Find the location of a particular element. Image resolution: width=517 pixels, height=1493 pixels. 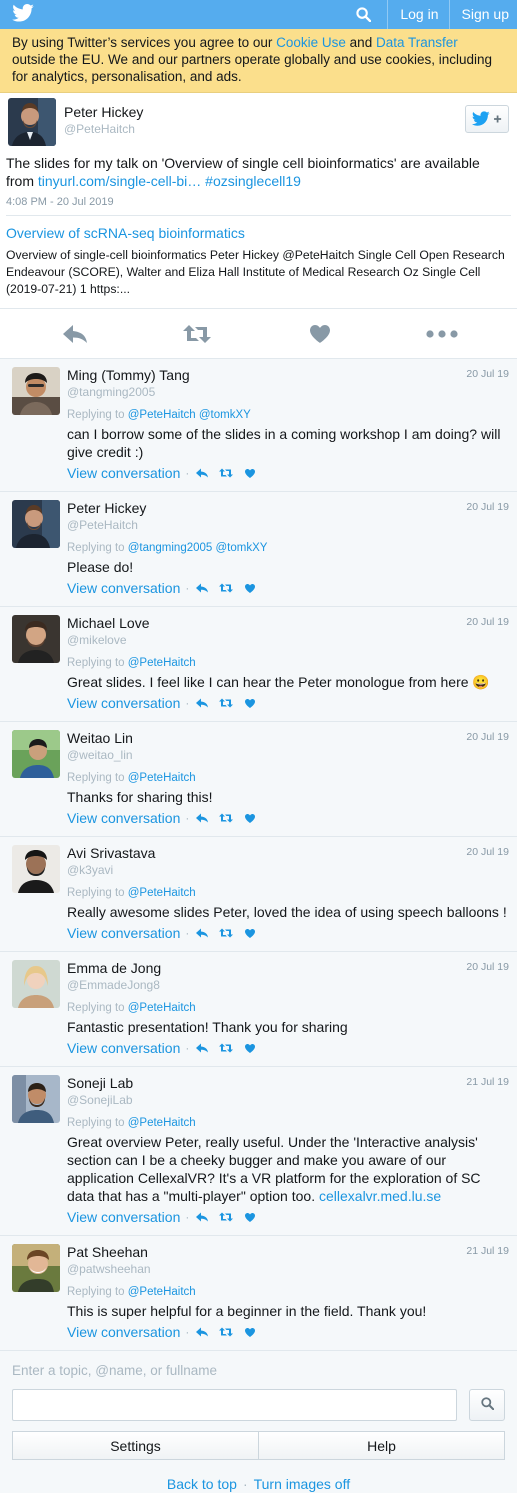

reply-author-handle: @tangming2005 is located at coordinates (288, 392).